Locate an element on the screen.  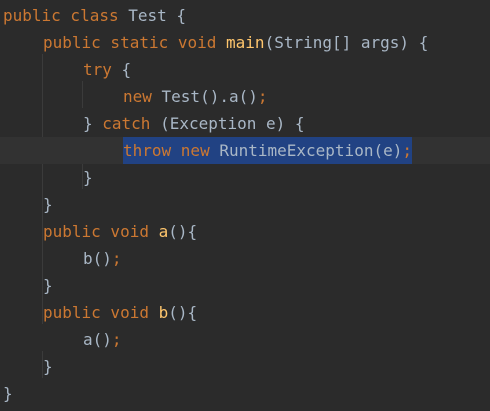
code-token: catch is located at coordinates (131, 123).